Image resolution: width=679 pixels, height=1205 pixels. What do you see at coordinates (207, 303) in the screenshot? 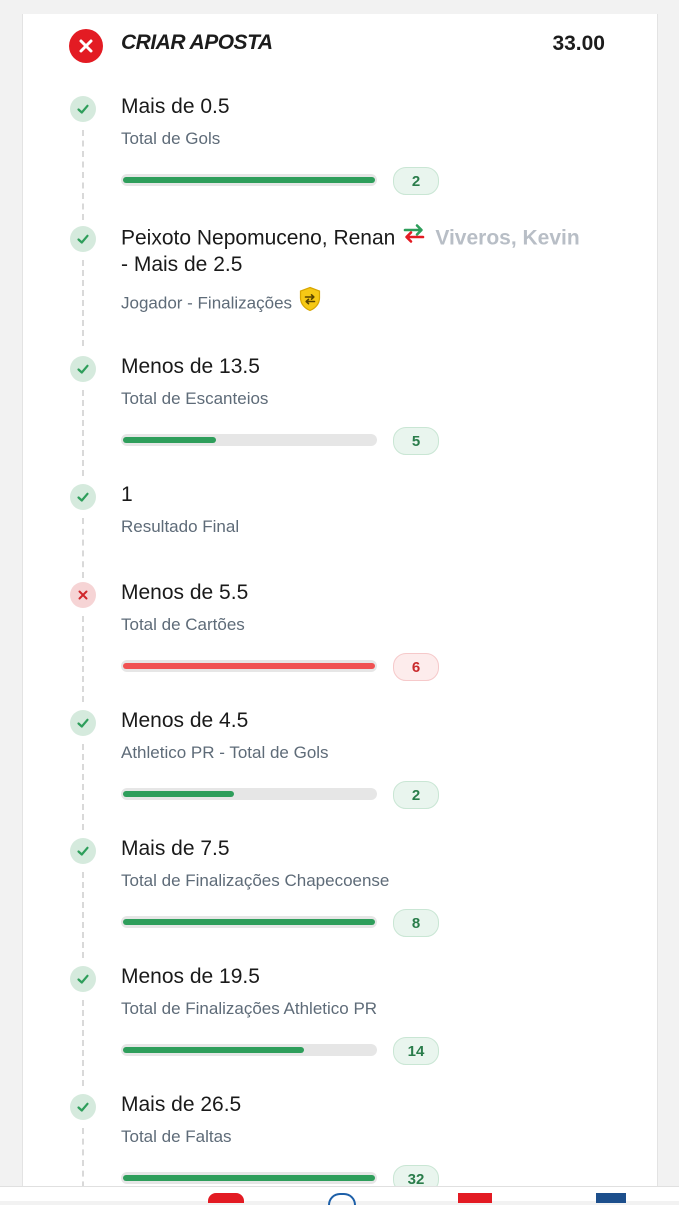
I see `leg-subtitle: Jogador - Finalizações` at bounding box center [207, 303].